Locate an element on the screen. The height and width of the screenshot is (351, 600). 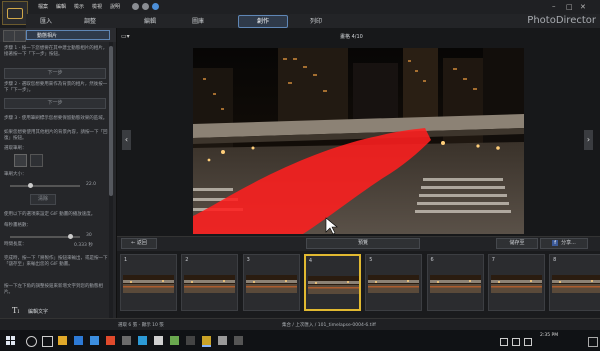
panel-mode-icon is located at coordinates (20, 36).